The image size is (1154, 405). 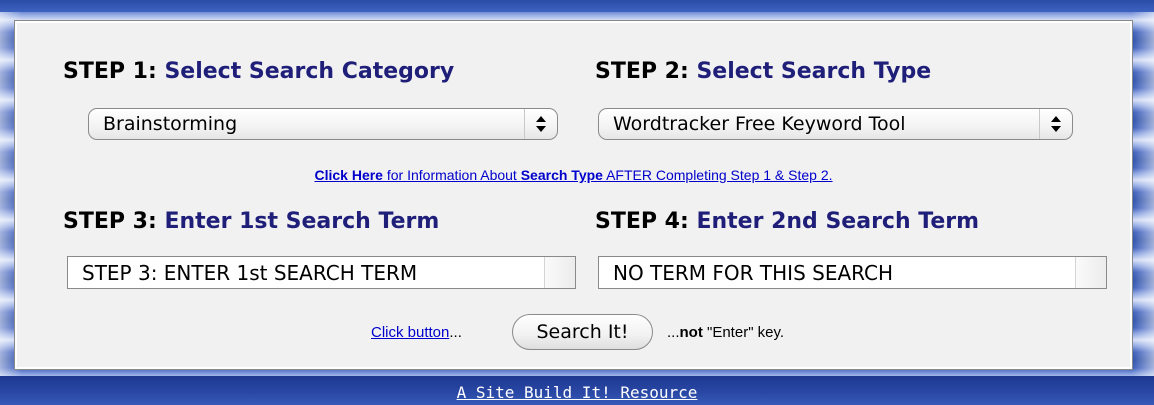 I want to click on search-type-select-value: Wordtracker Free Keyword Tool, so click(x=759, y=124).